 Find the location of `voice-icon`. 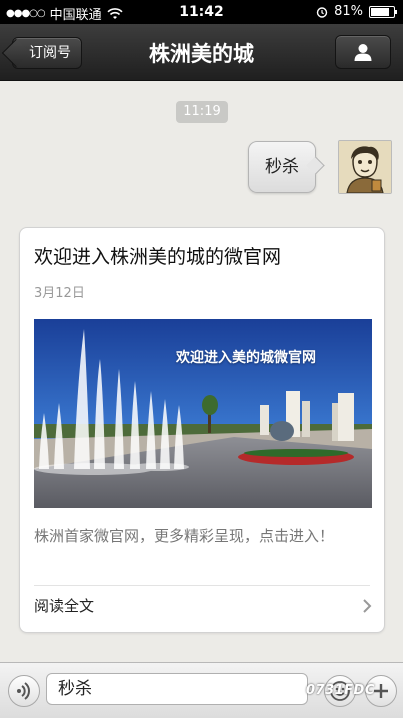

voice-icon is located at coordinates (23, 691).